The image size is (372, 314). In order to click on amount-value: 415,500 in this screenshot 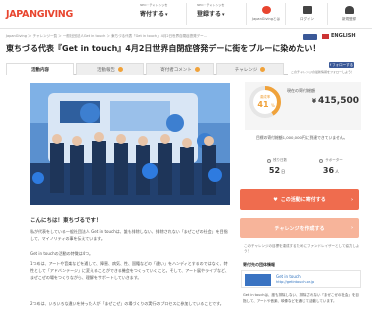, I will do `click(338, 101)`.